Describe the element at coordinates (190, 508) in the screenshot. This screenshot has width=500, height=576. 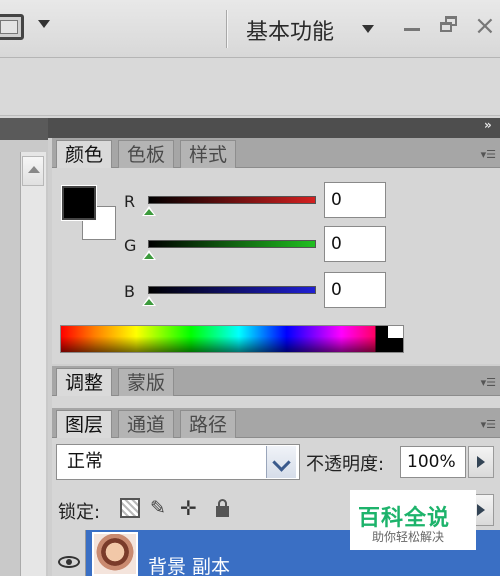
I see `lock-position-icon: ✛` at that location.